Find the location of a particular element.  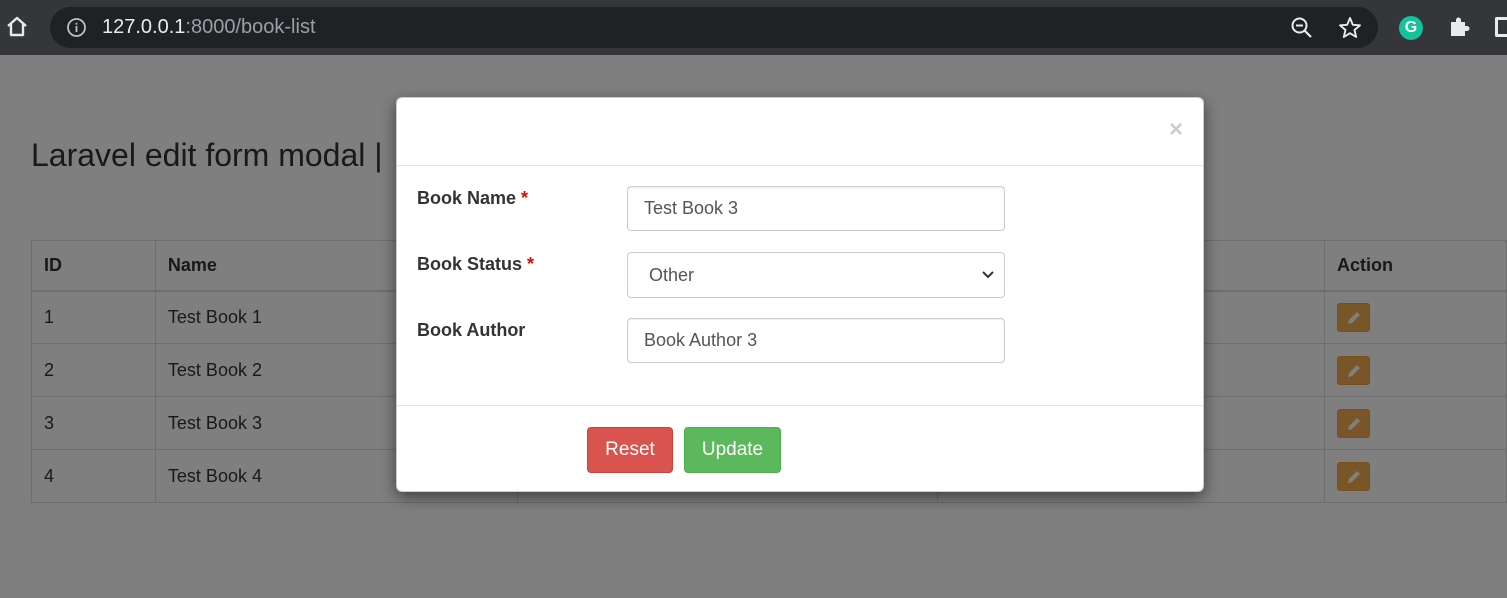

side-panel-icon is located at coordinates (1501, 27).